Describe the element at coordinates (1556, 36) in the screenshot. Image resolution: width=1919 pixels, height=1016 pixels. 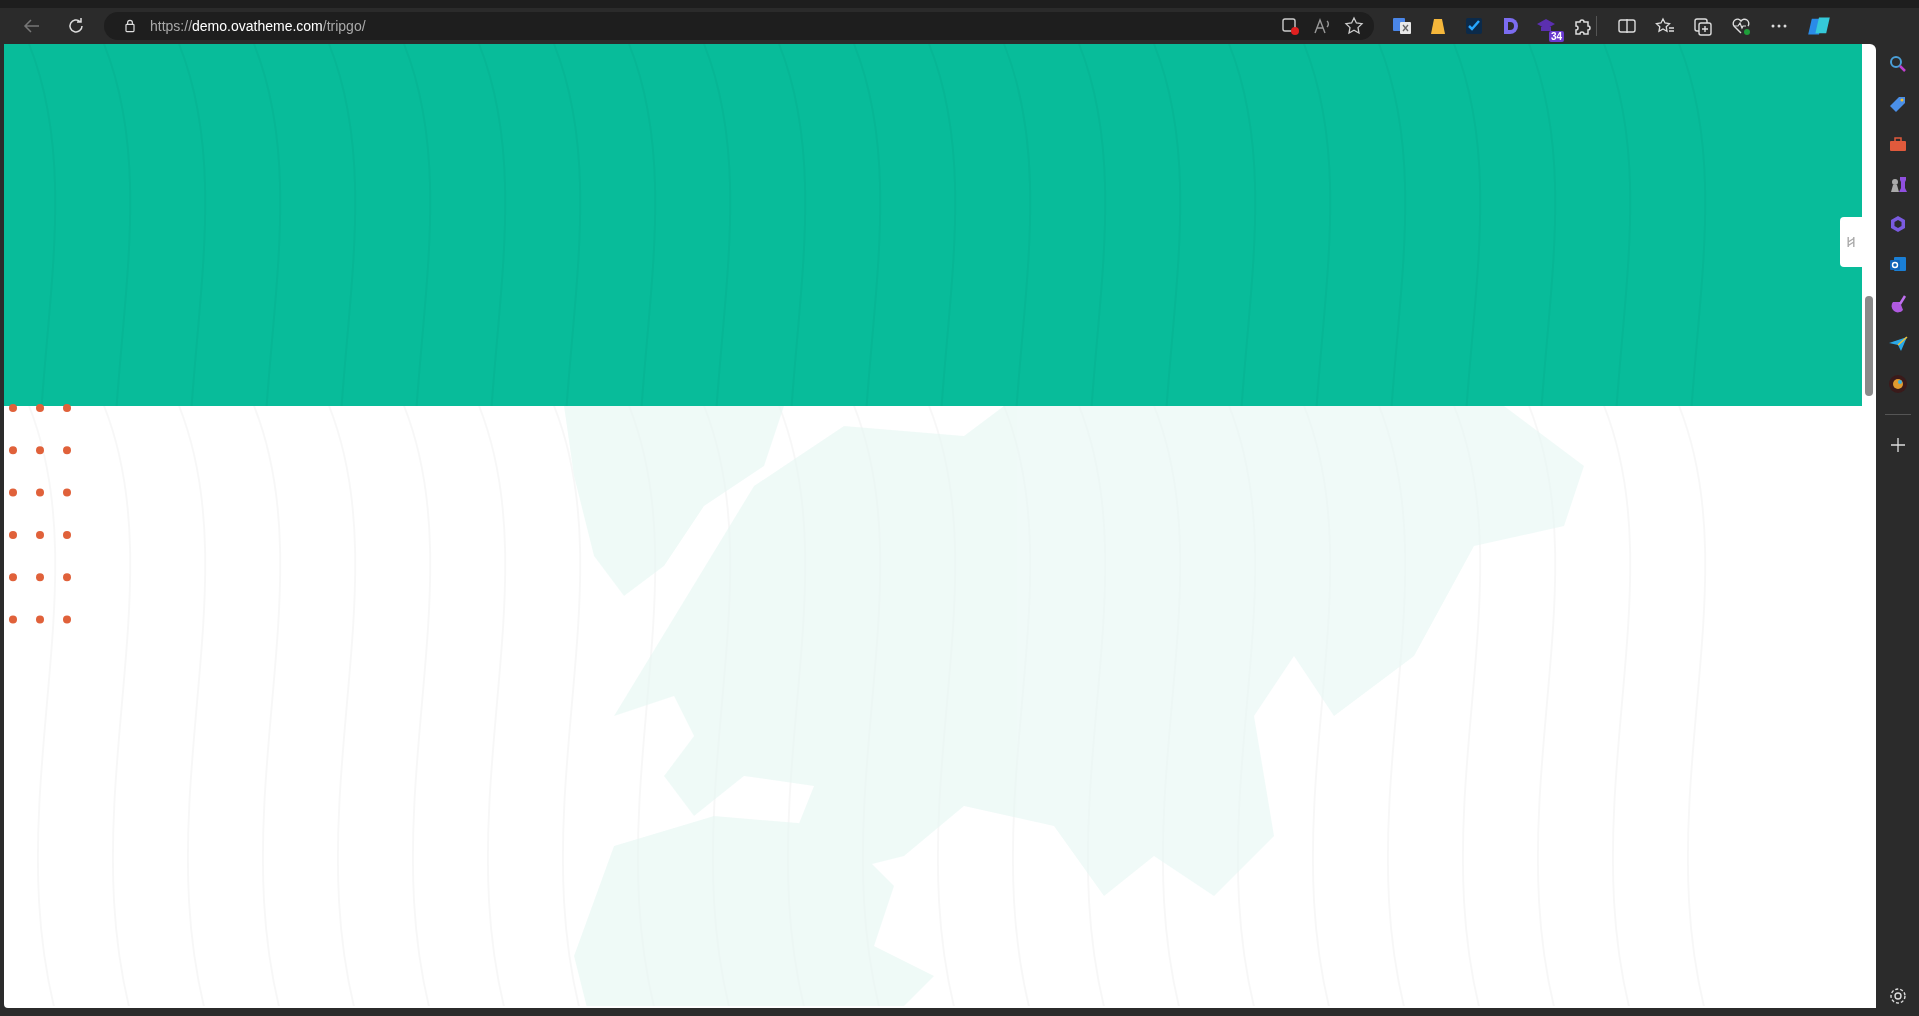
I see `notification-count: 34` at that location.